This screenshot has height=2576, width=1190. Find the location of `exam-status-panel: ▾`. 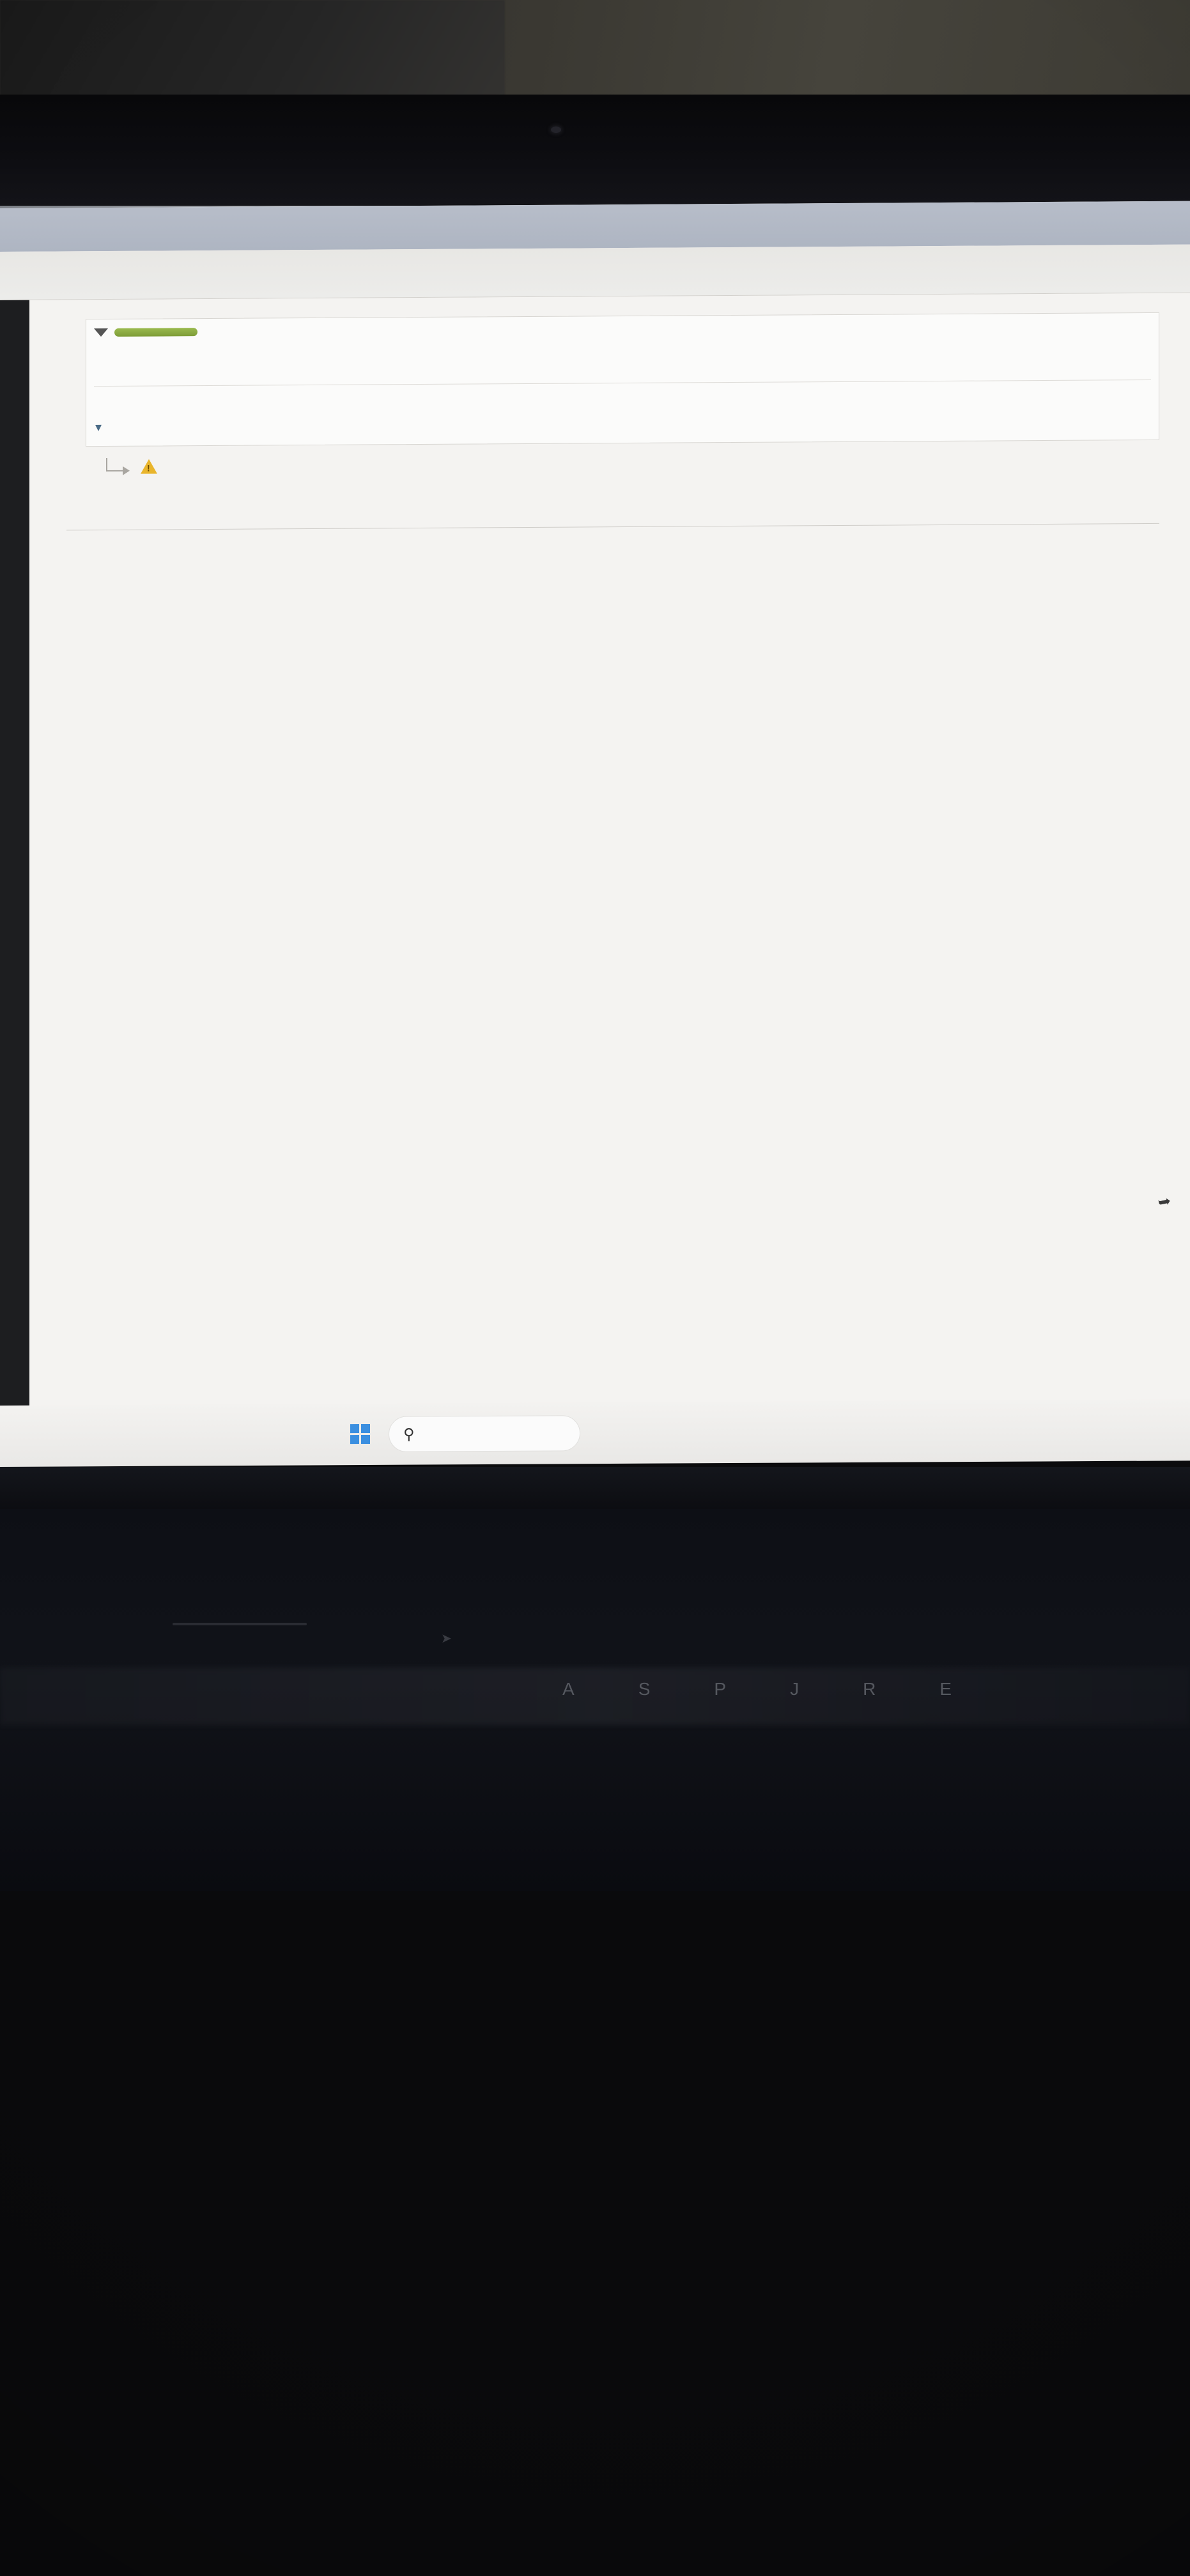

exam-status-panel: ▾ is located at coordinates (622, 379).